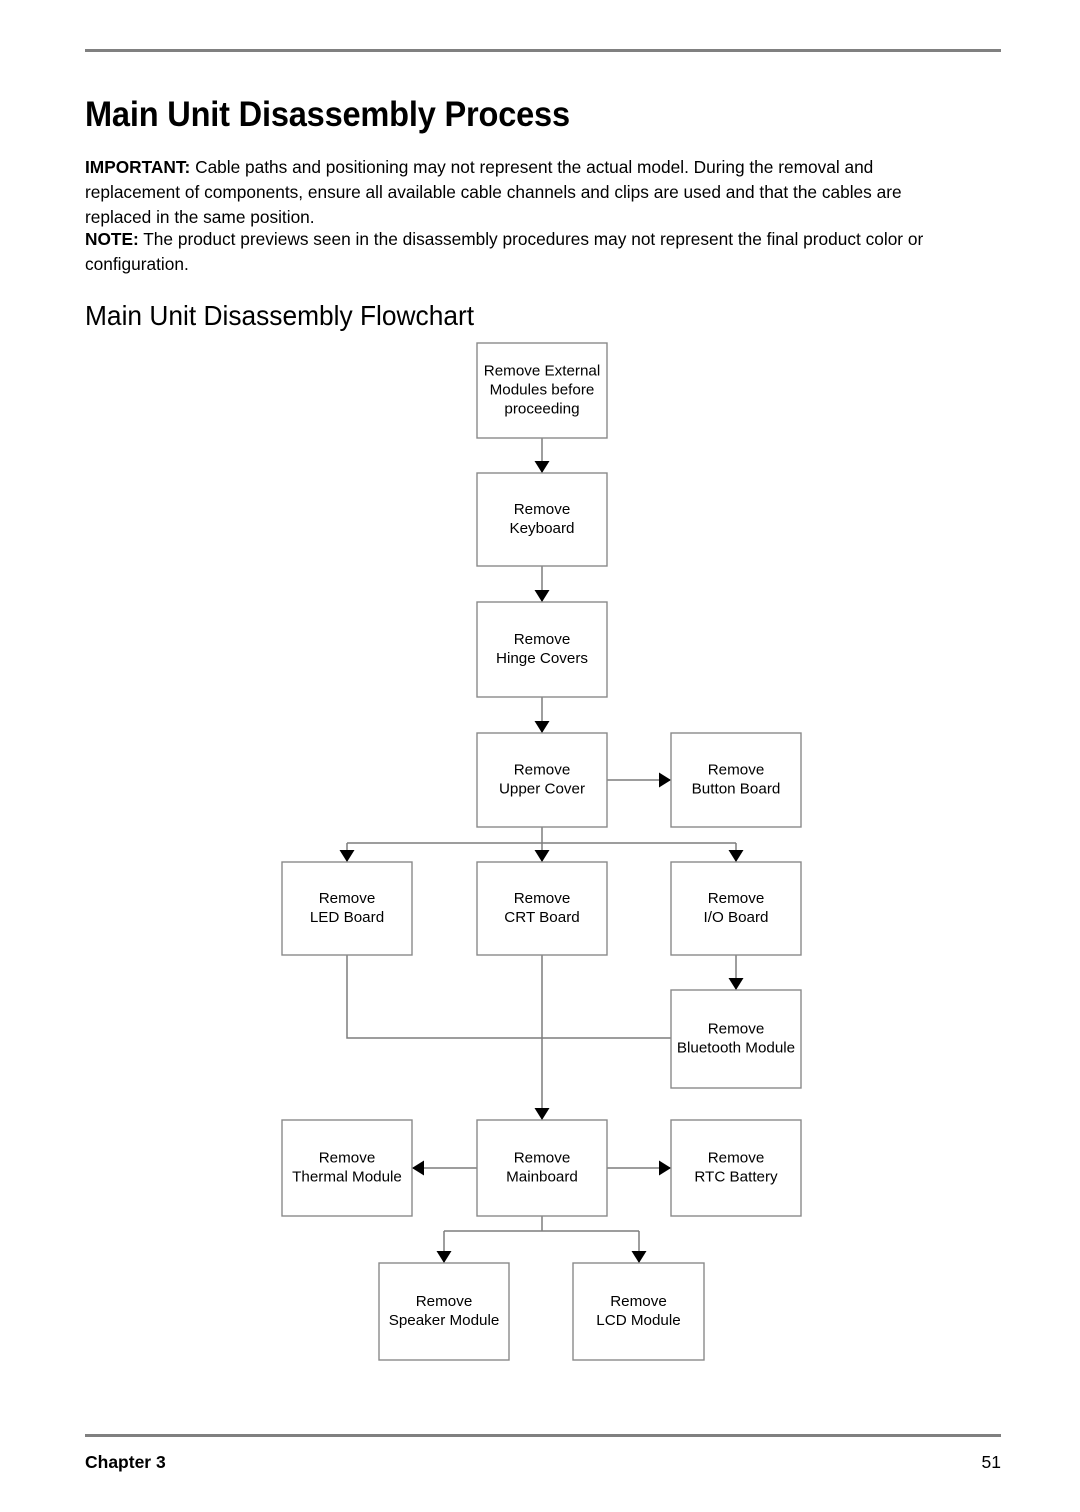 This screenshot has width=1080, height=1512. I want to click on flow-node-hinge: Remove Hinge Covers, so click(542, 649).